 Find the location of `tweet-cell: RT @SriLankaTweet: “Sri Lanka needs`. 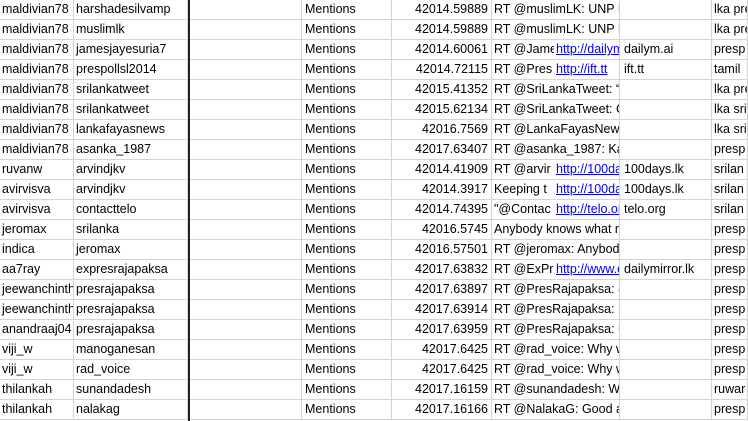

tweet-cell: RT @SriLankaTweet: “Sri Lanka needs is located at coordinates (556, 90).